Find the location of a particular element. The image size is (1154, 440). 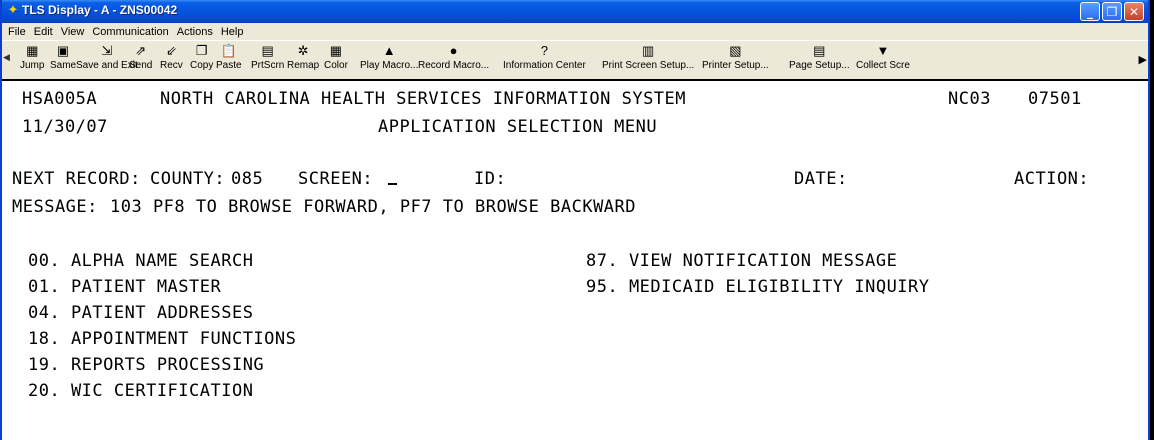

menu-view: View is located at coordinates (73, 32).